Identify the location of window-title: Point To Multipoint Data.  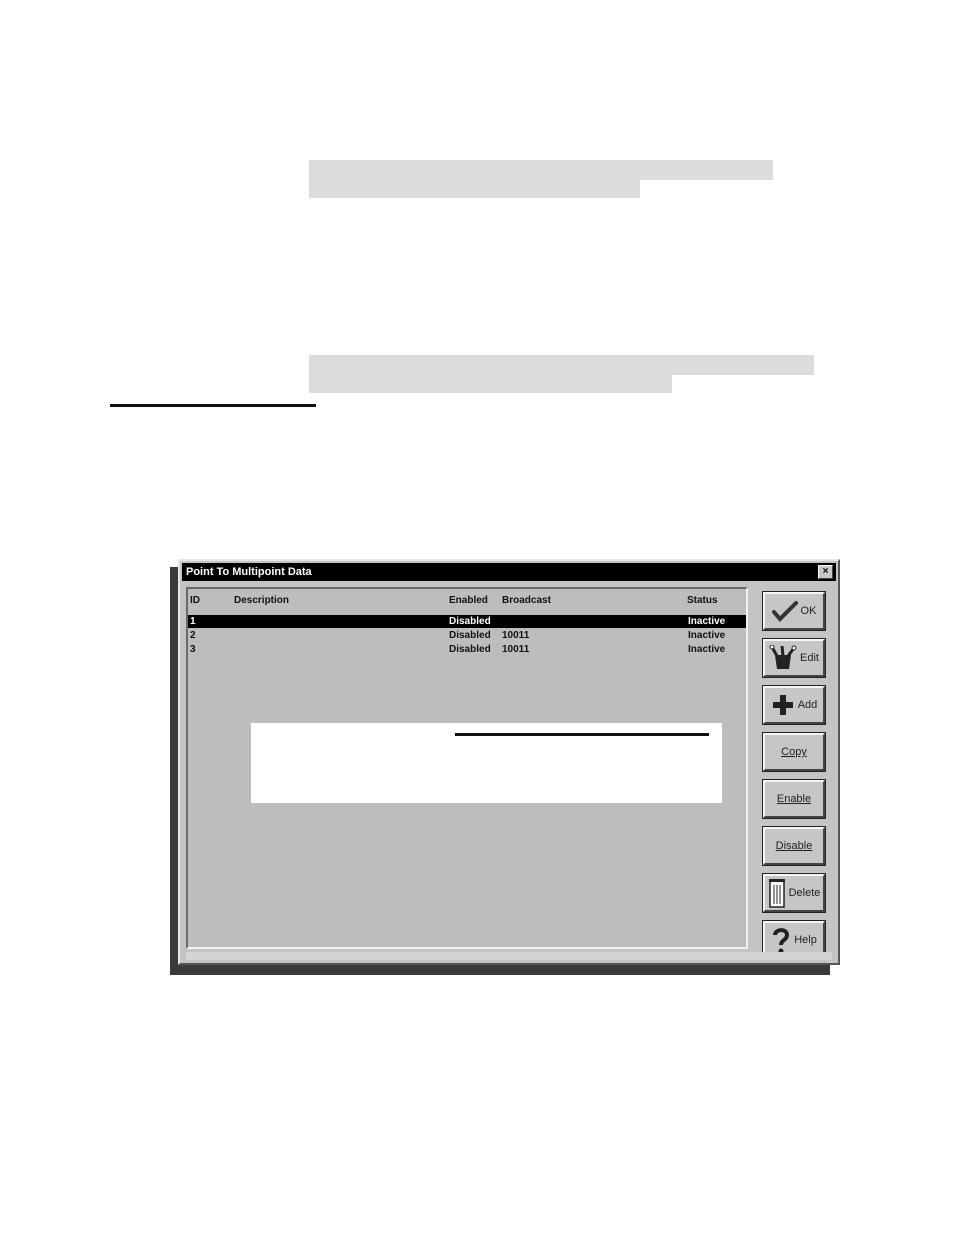
(249, 572).